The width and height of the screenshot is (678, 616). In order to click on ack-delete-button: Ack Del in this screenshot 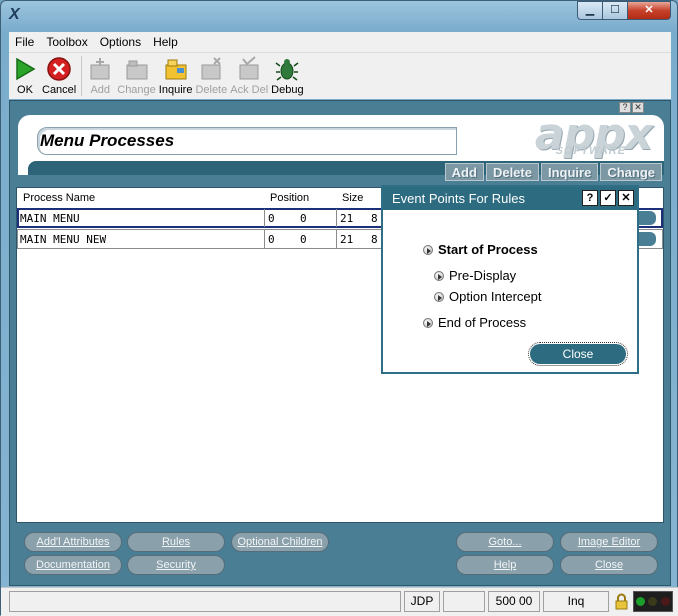, I will do `click(249, 74)`.